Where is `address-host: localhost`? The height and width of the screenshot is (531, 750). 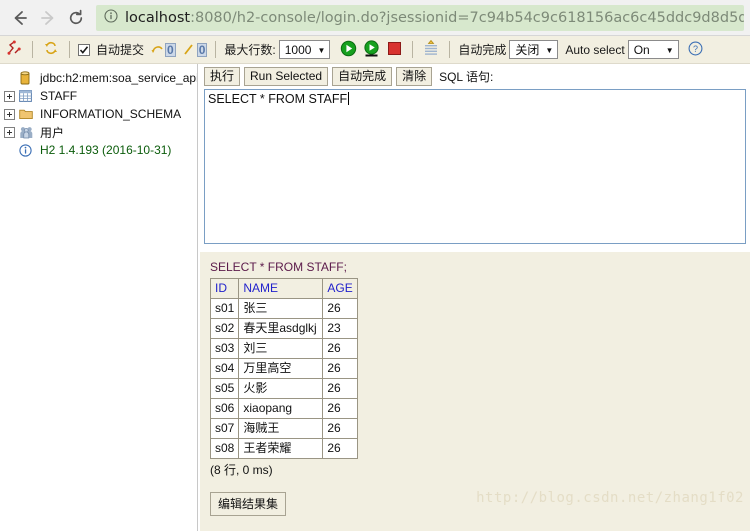 address-host: localhost is located at coordinates (158, 17).